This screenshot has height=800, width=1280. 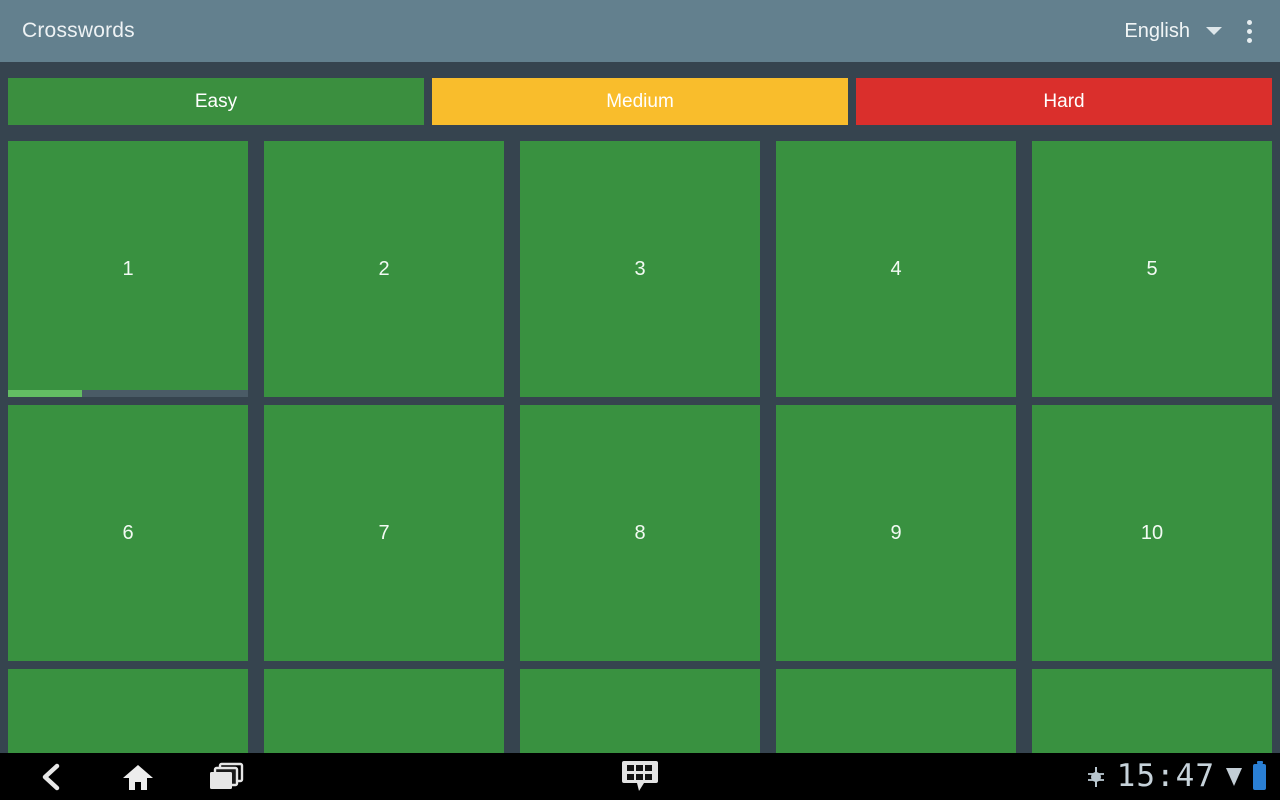 I want to click on keyboard-switcher-icon, so click(x=640, y=775).